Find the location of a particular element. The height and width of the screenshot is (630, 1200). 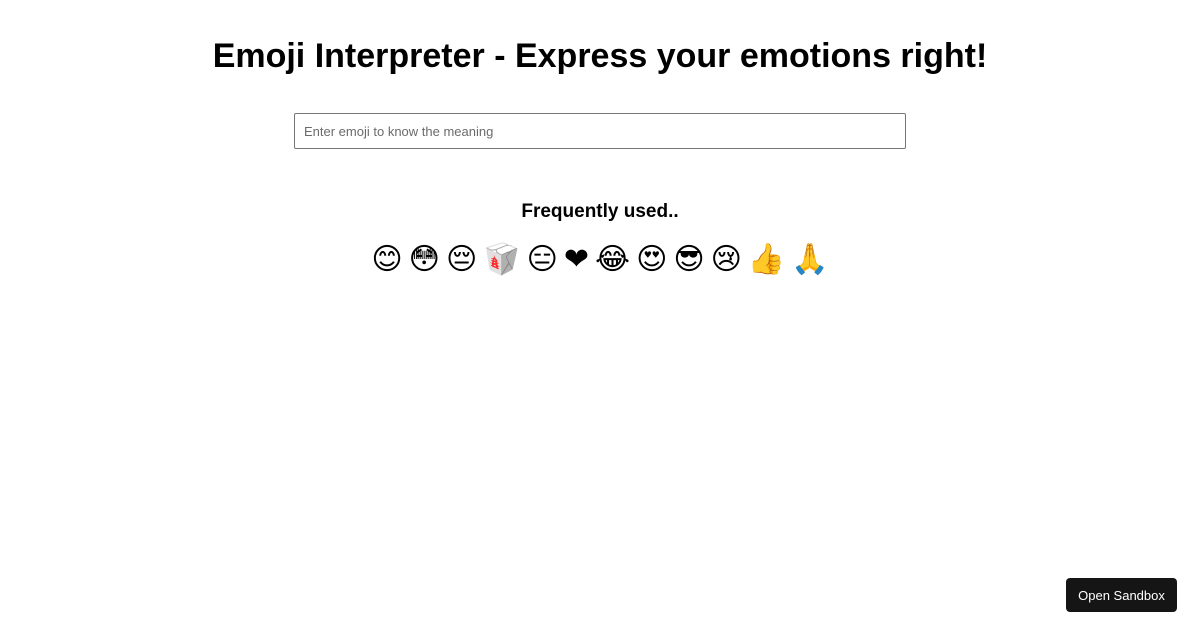

emoji-item: 😂 is located at coordinates (612, 260).